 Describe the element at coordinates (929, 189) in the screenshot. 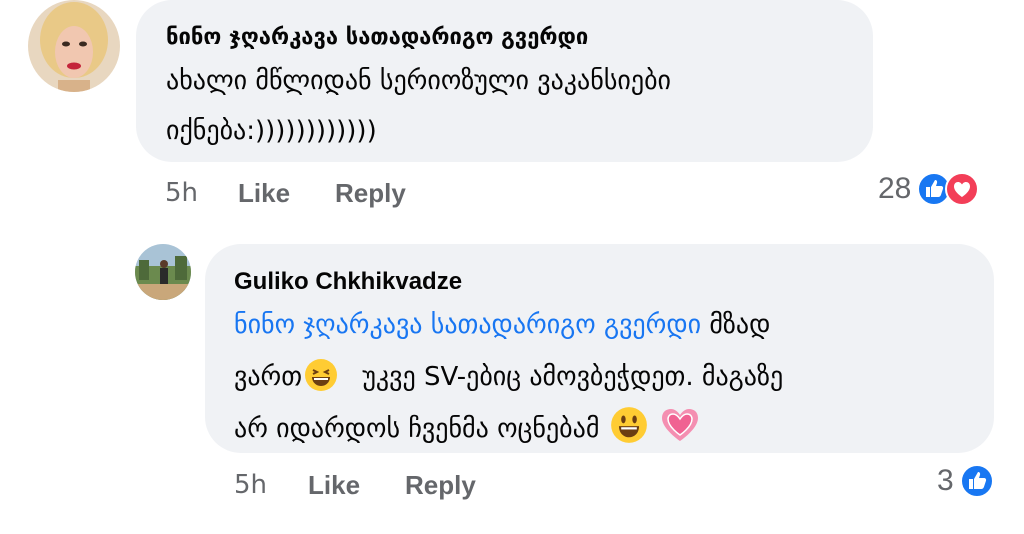

I see `reactions-1: 28` at that location.